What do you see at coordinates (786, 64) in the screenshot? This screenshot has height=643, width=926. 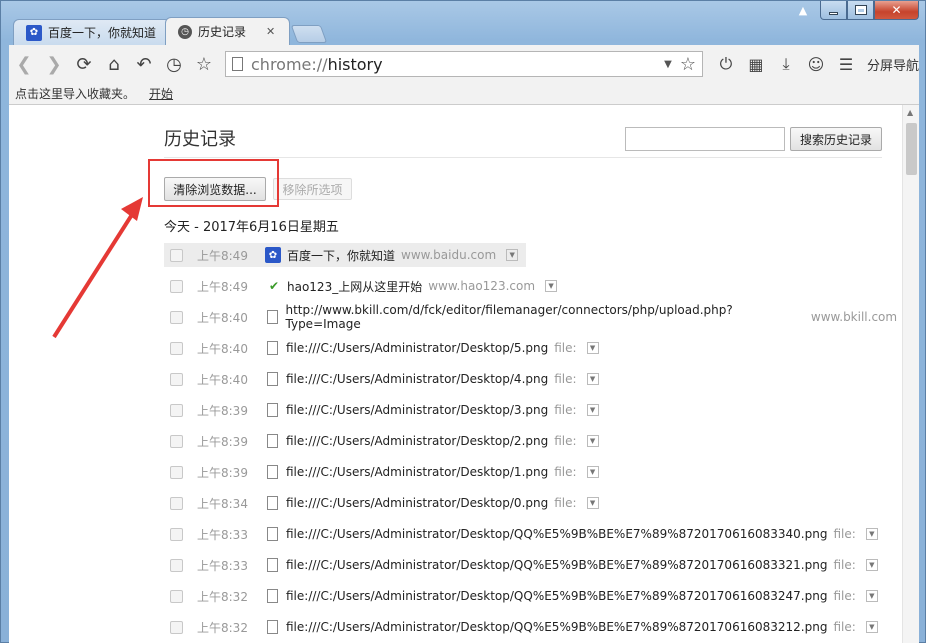 I see `download-icon: ⤓` at bounding box center [786, 64].